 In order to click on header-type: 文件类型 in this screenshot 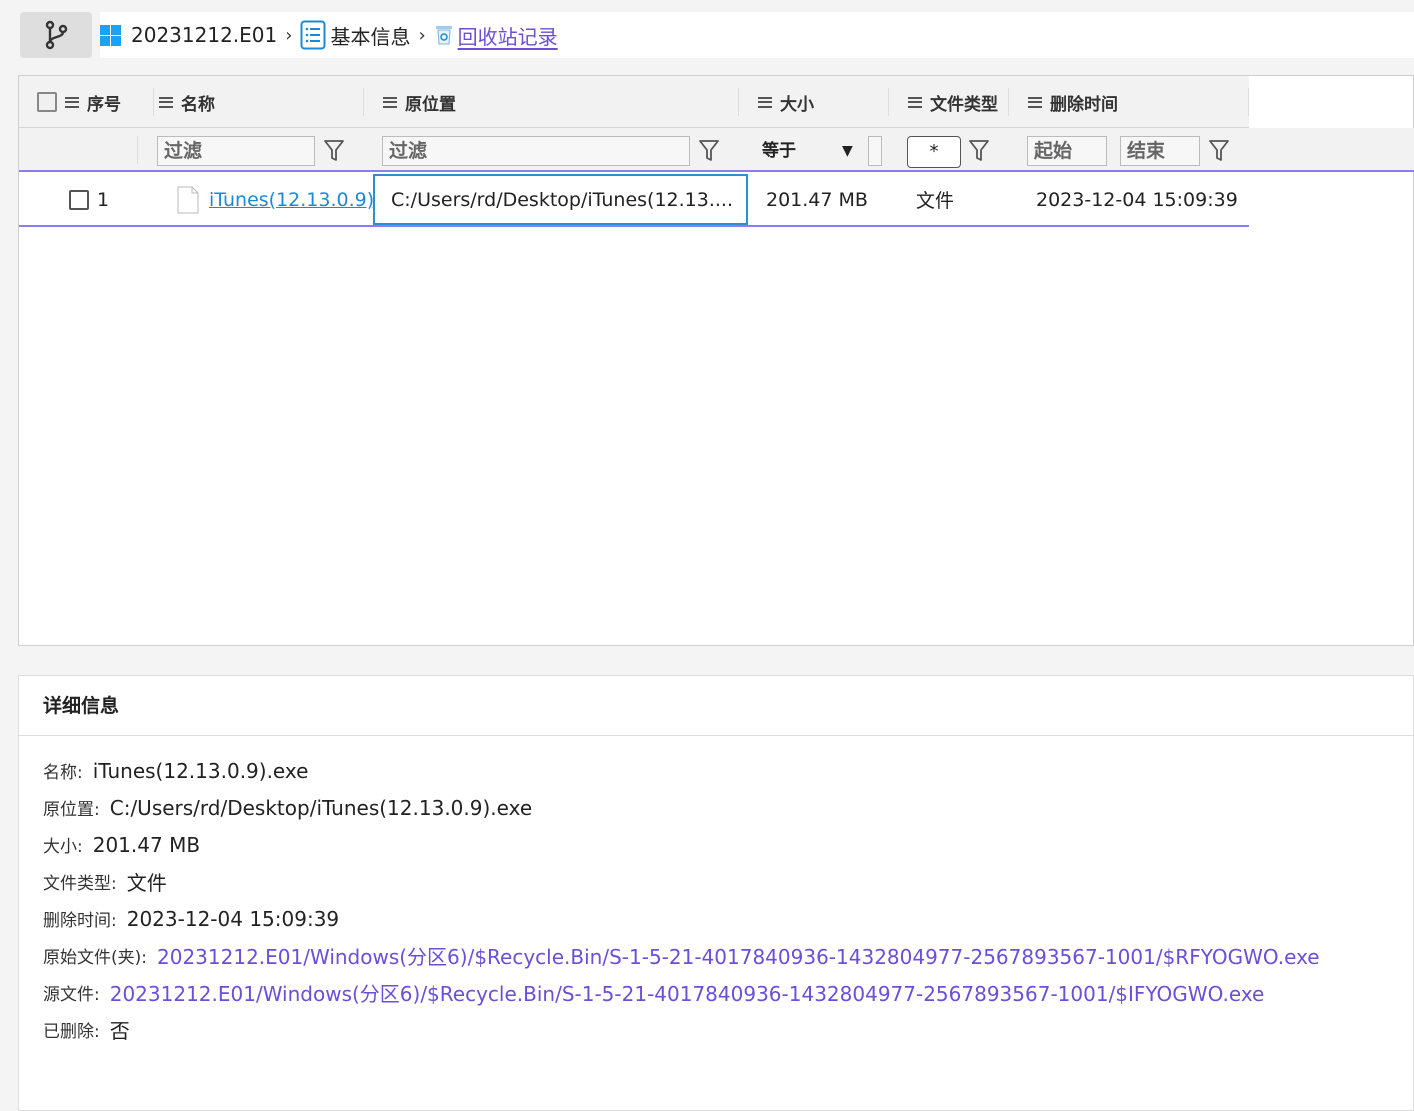, I will do `click(953, 102)`.